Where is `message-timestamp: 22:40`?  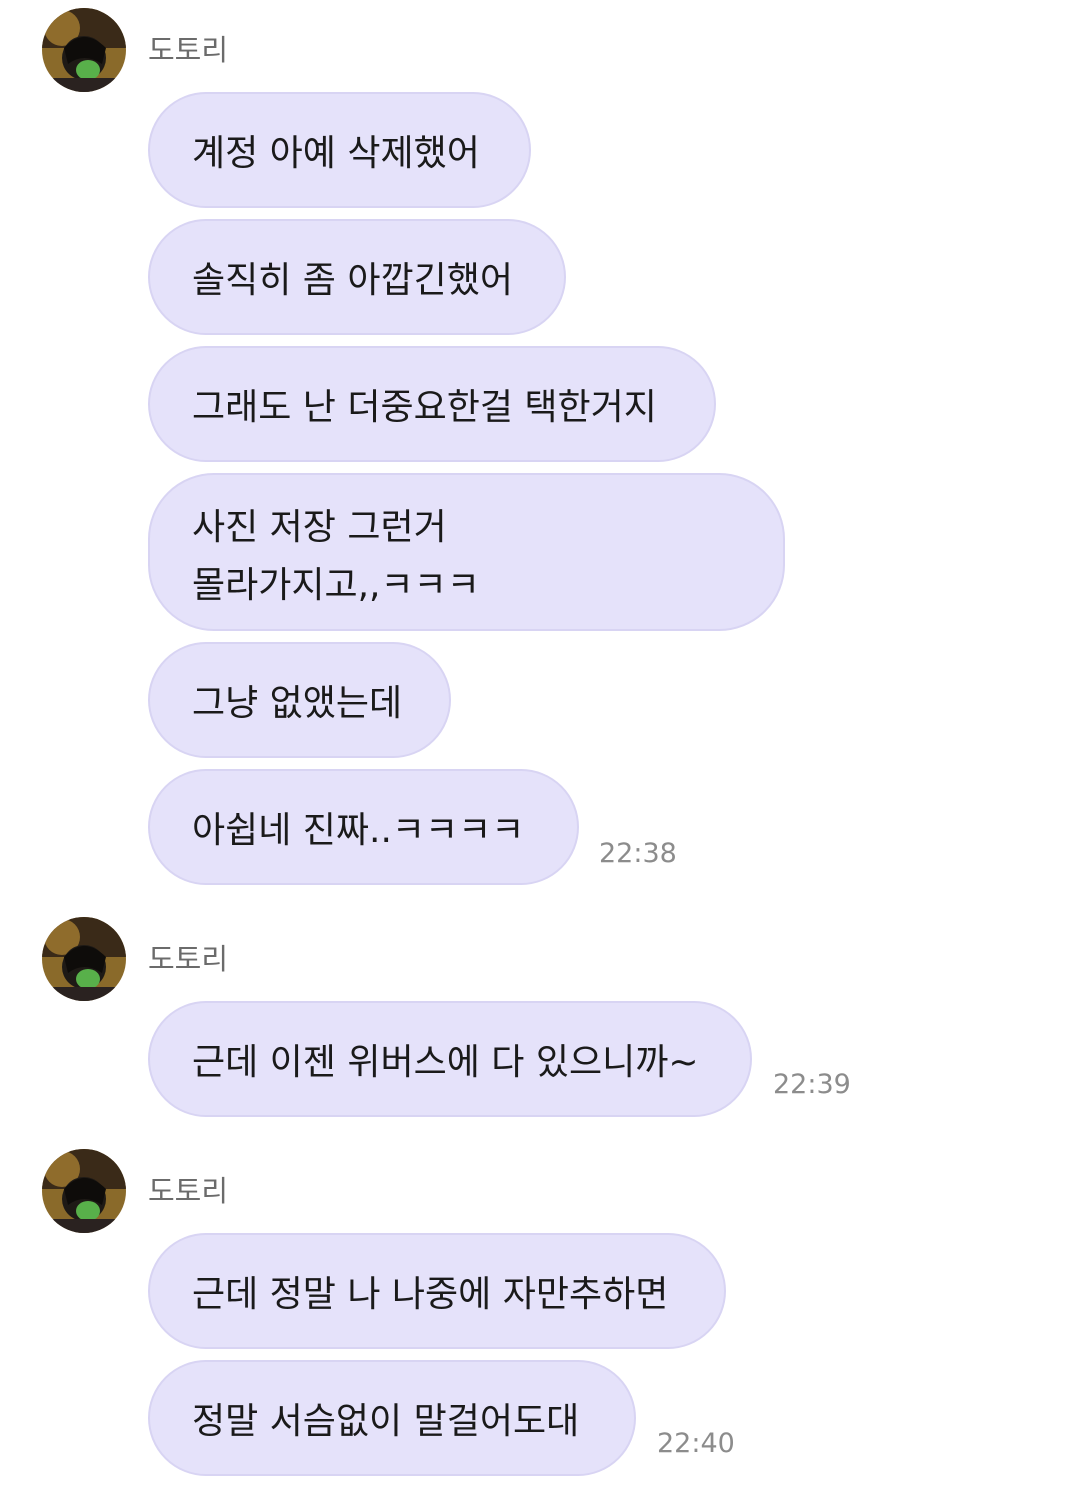 message-timestamp: 22:40 is located at coordinates (696, 1443).